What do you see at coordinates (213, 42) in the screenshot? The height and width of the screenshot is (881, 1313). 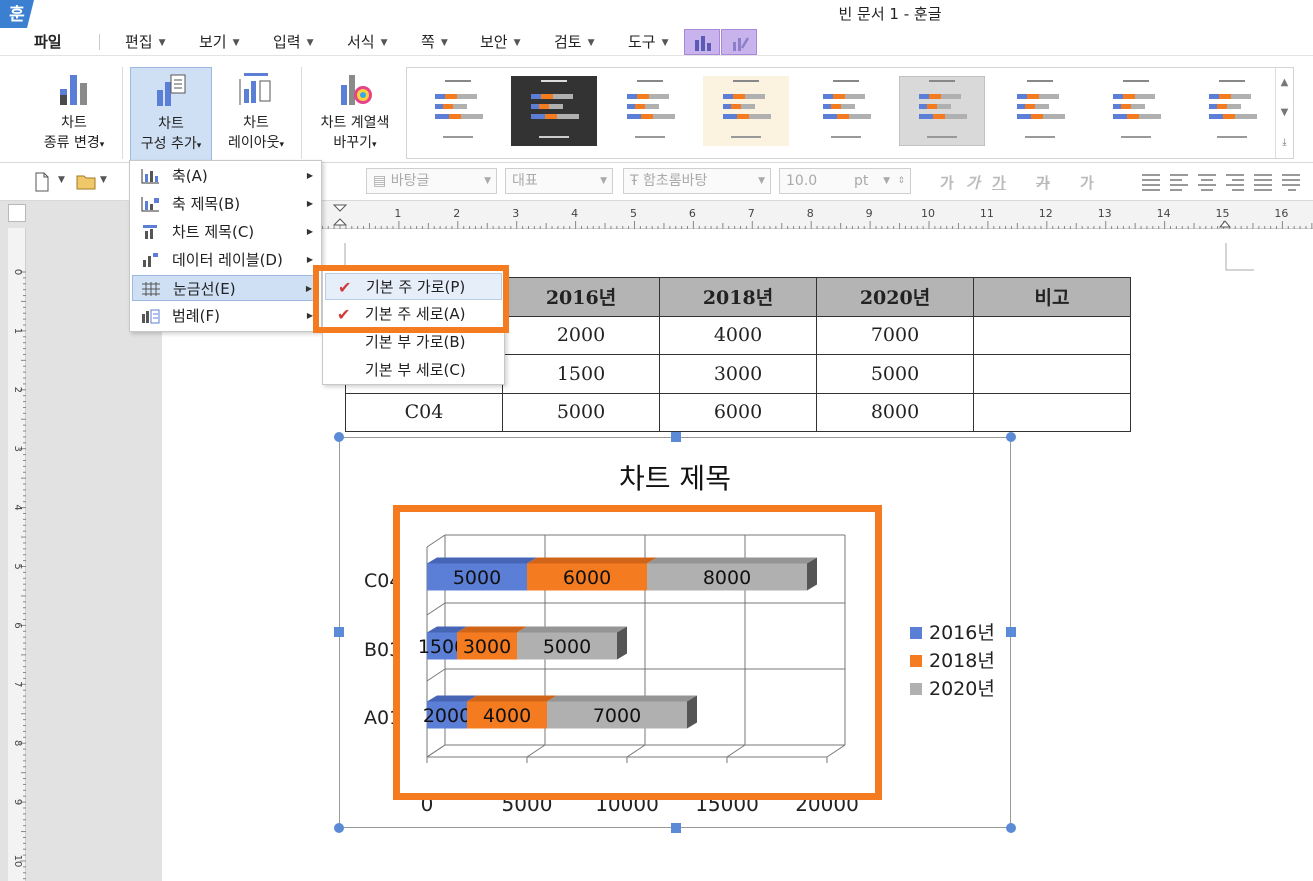 I see `menu-label: 보기` at bounding box center [213, 42].